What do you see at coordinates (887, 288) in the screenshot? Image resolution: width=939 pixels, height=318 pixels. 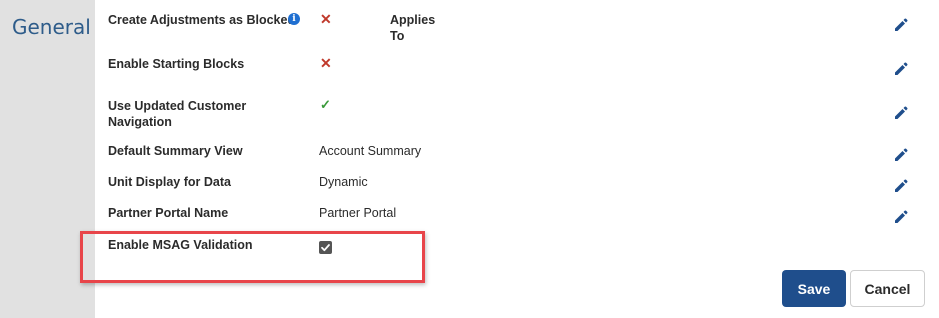 I see `cancel-button: Cancel` at bounding box center [887, 288].